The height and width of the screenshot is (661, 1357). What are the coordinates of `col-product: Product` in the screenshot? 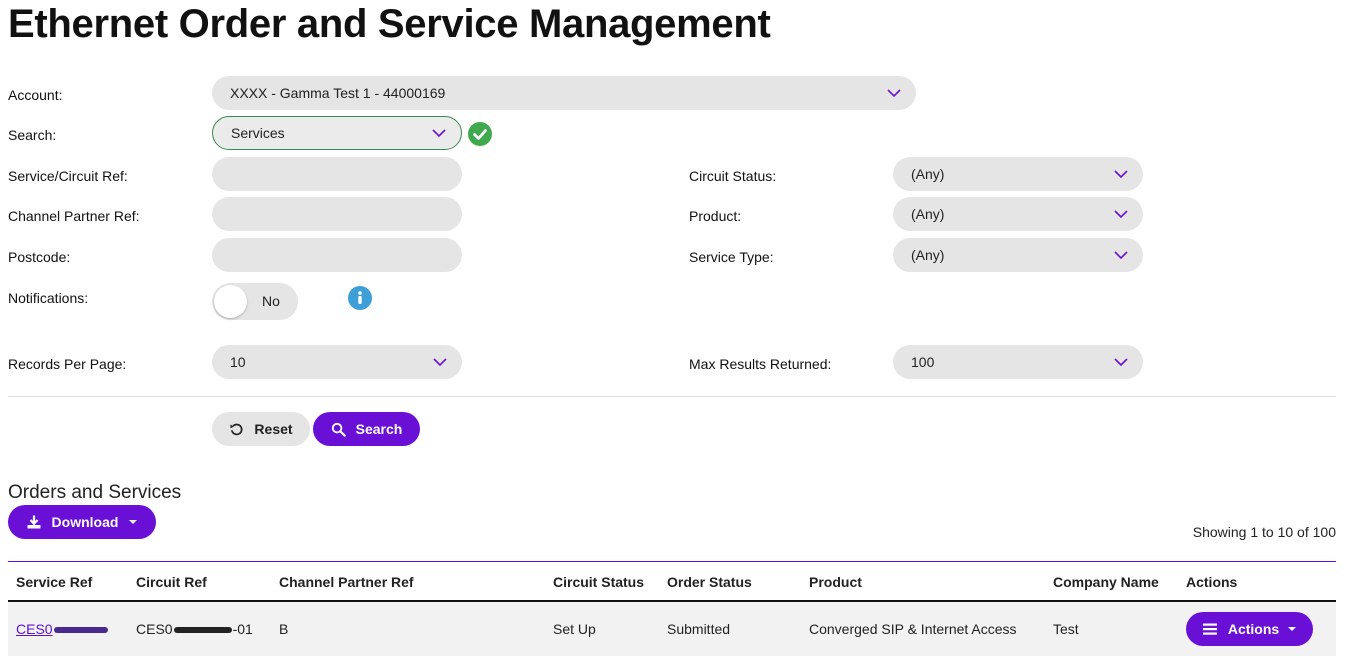 It's located at (835, 582).